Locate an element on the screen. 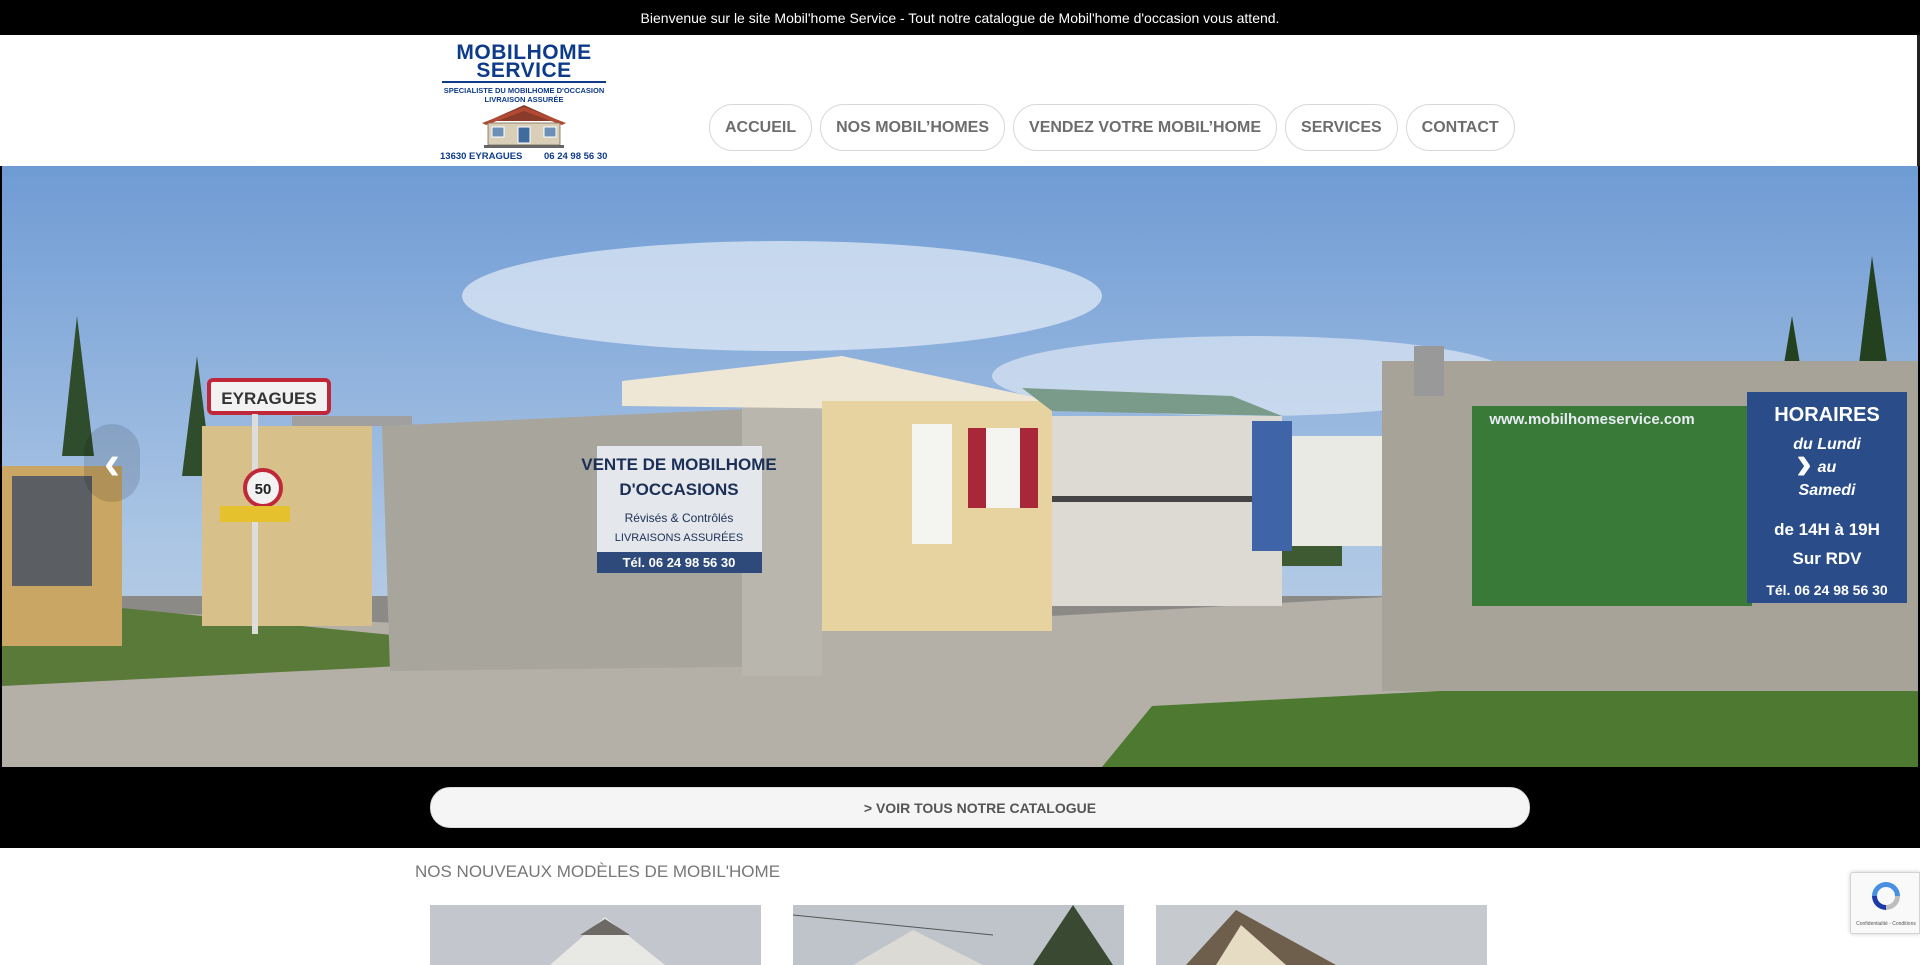  banner-url: www.mobilhomeservice.com is located at coordinates (1591, 419).